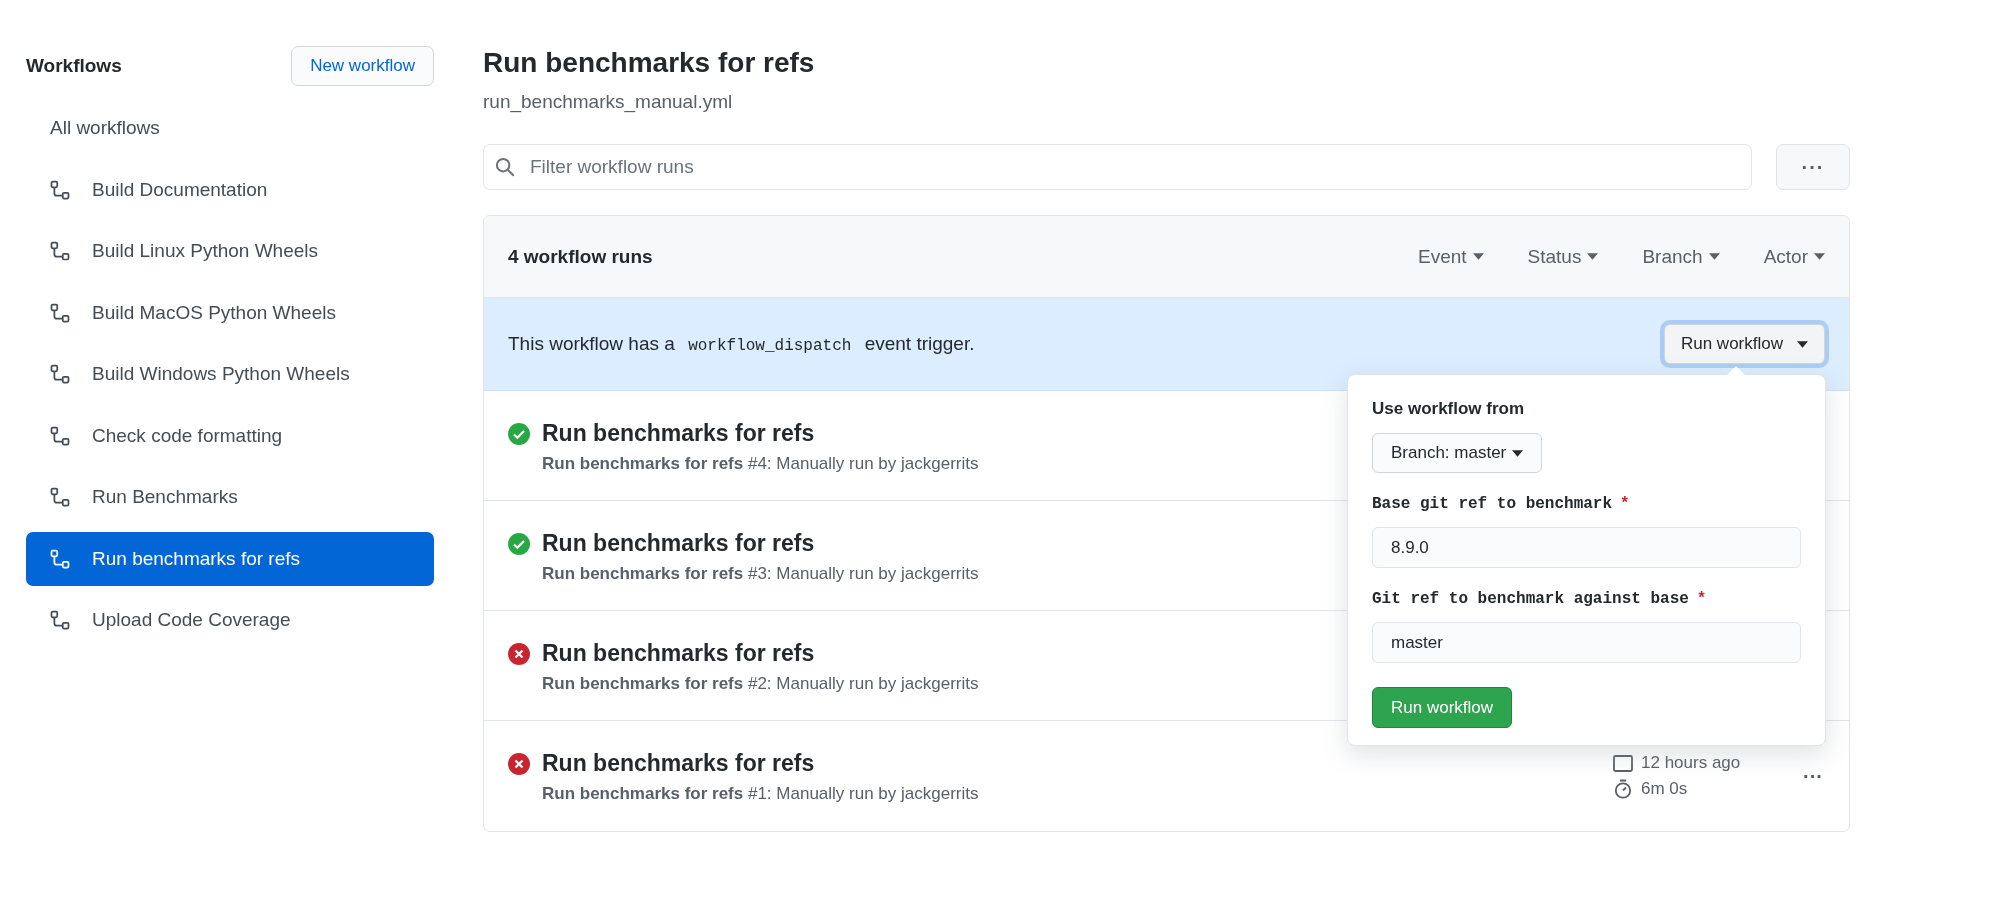 The image size is (2002, 922). I want to click on sidebar-item: Upload Code Coverage, so click(230, 620).